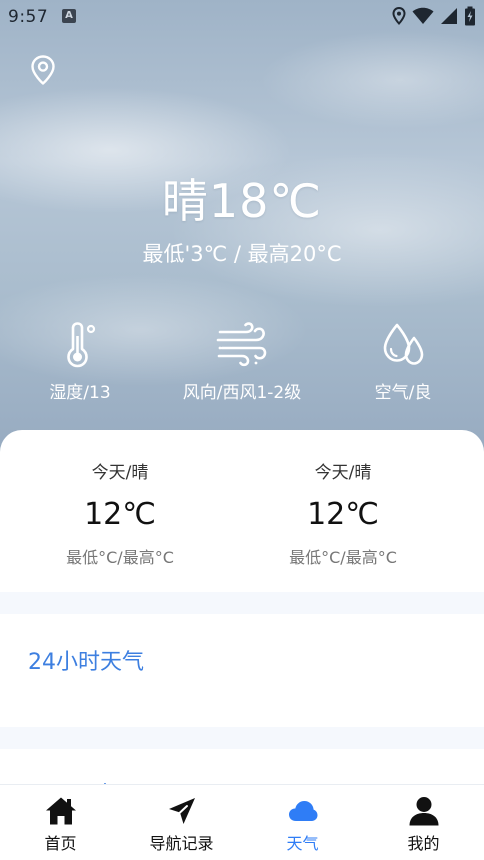 This screenshot has width=484, height=860. I want to click on location-pin-icon, so click(43, 70).